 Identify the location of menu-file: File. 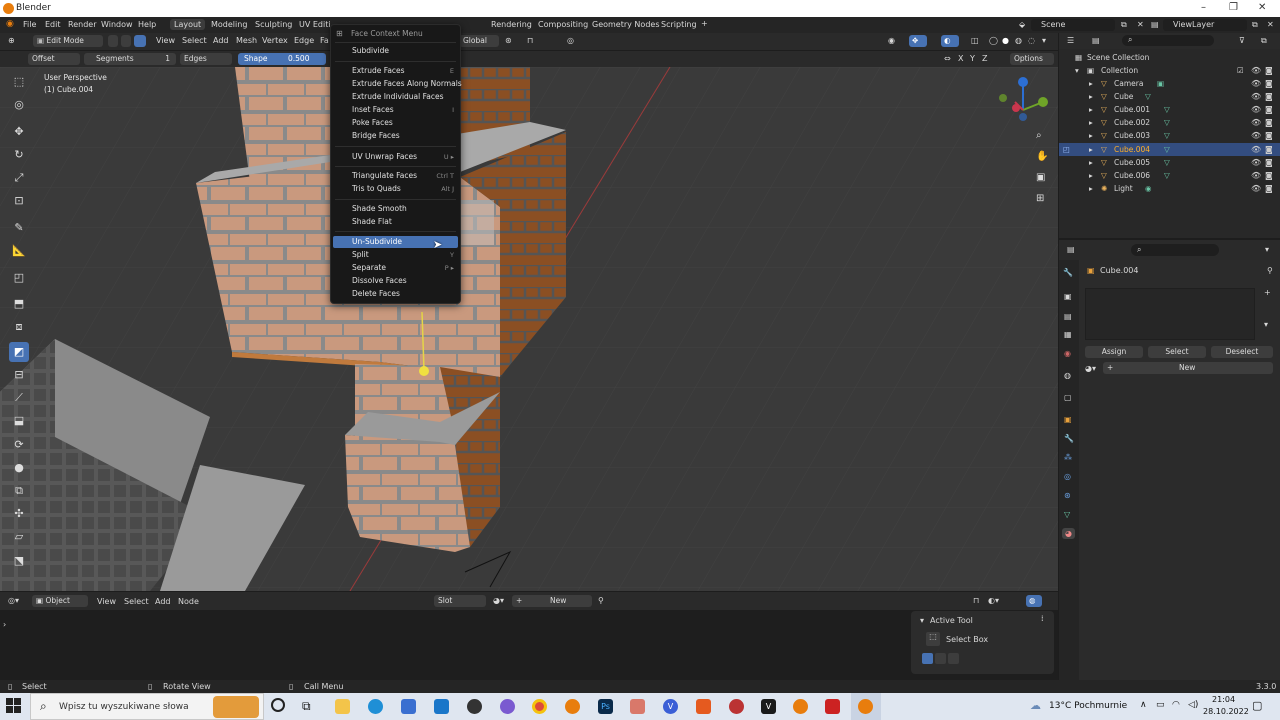
(29, 24).